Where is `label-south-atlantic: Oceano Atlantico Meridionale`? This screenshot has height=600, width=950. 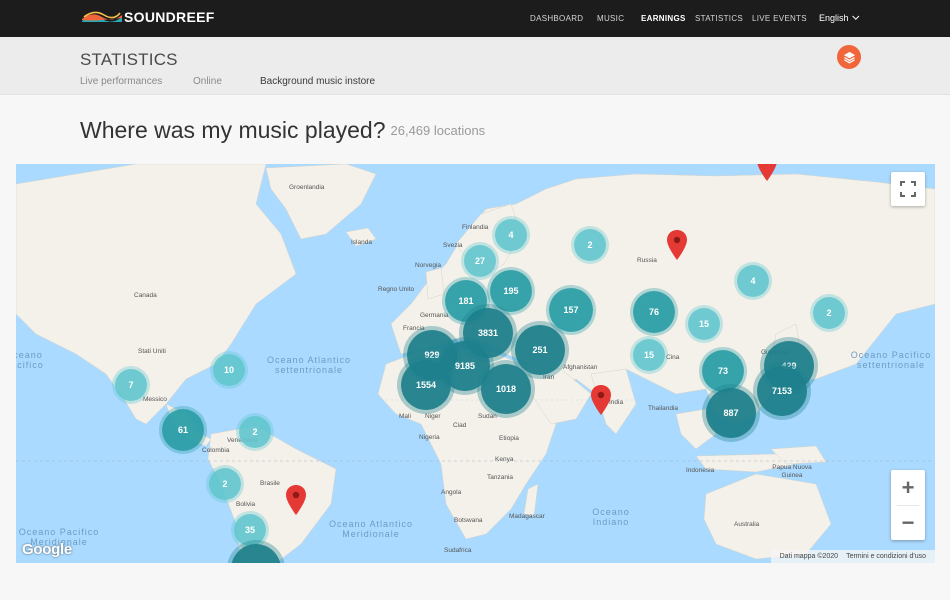 label-south-atlantic: Oceano Atlantico Meridionale is located at coordinates (371, 529).